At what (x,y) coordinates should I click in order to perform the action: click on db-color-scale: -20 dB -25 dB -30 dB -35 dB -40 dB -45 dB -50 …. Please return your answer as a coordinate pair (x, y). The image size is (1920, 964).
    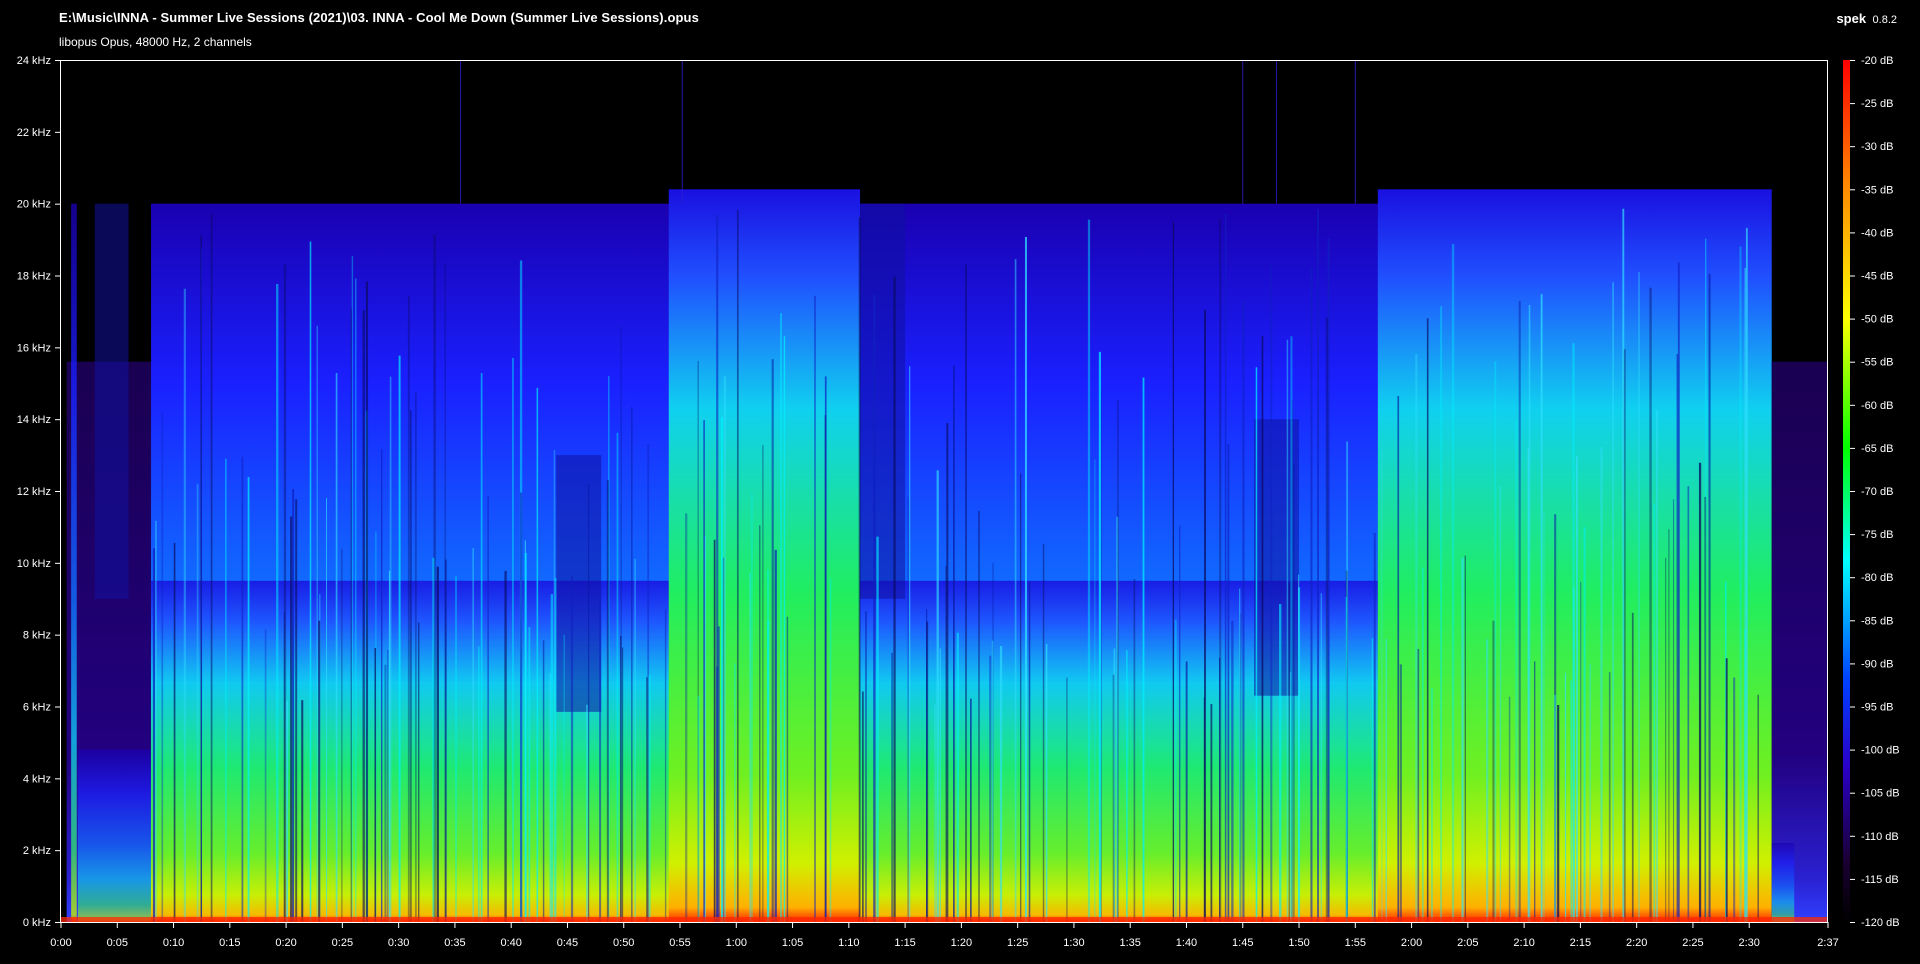
    Looking at the image, I should click on (1871, 492).